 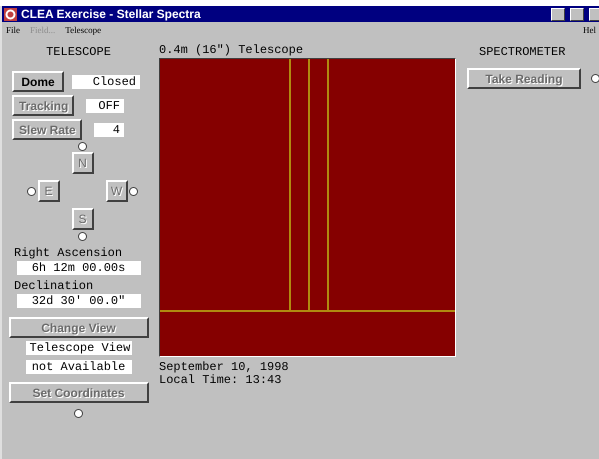 What do you see at coordinates (10, 14) in the screenshot?
I see `app-logo-icon` at bounding box center [10, 14].